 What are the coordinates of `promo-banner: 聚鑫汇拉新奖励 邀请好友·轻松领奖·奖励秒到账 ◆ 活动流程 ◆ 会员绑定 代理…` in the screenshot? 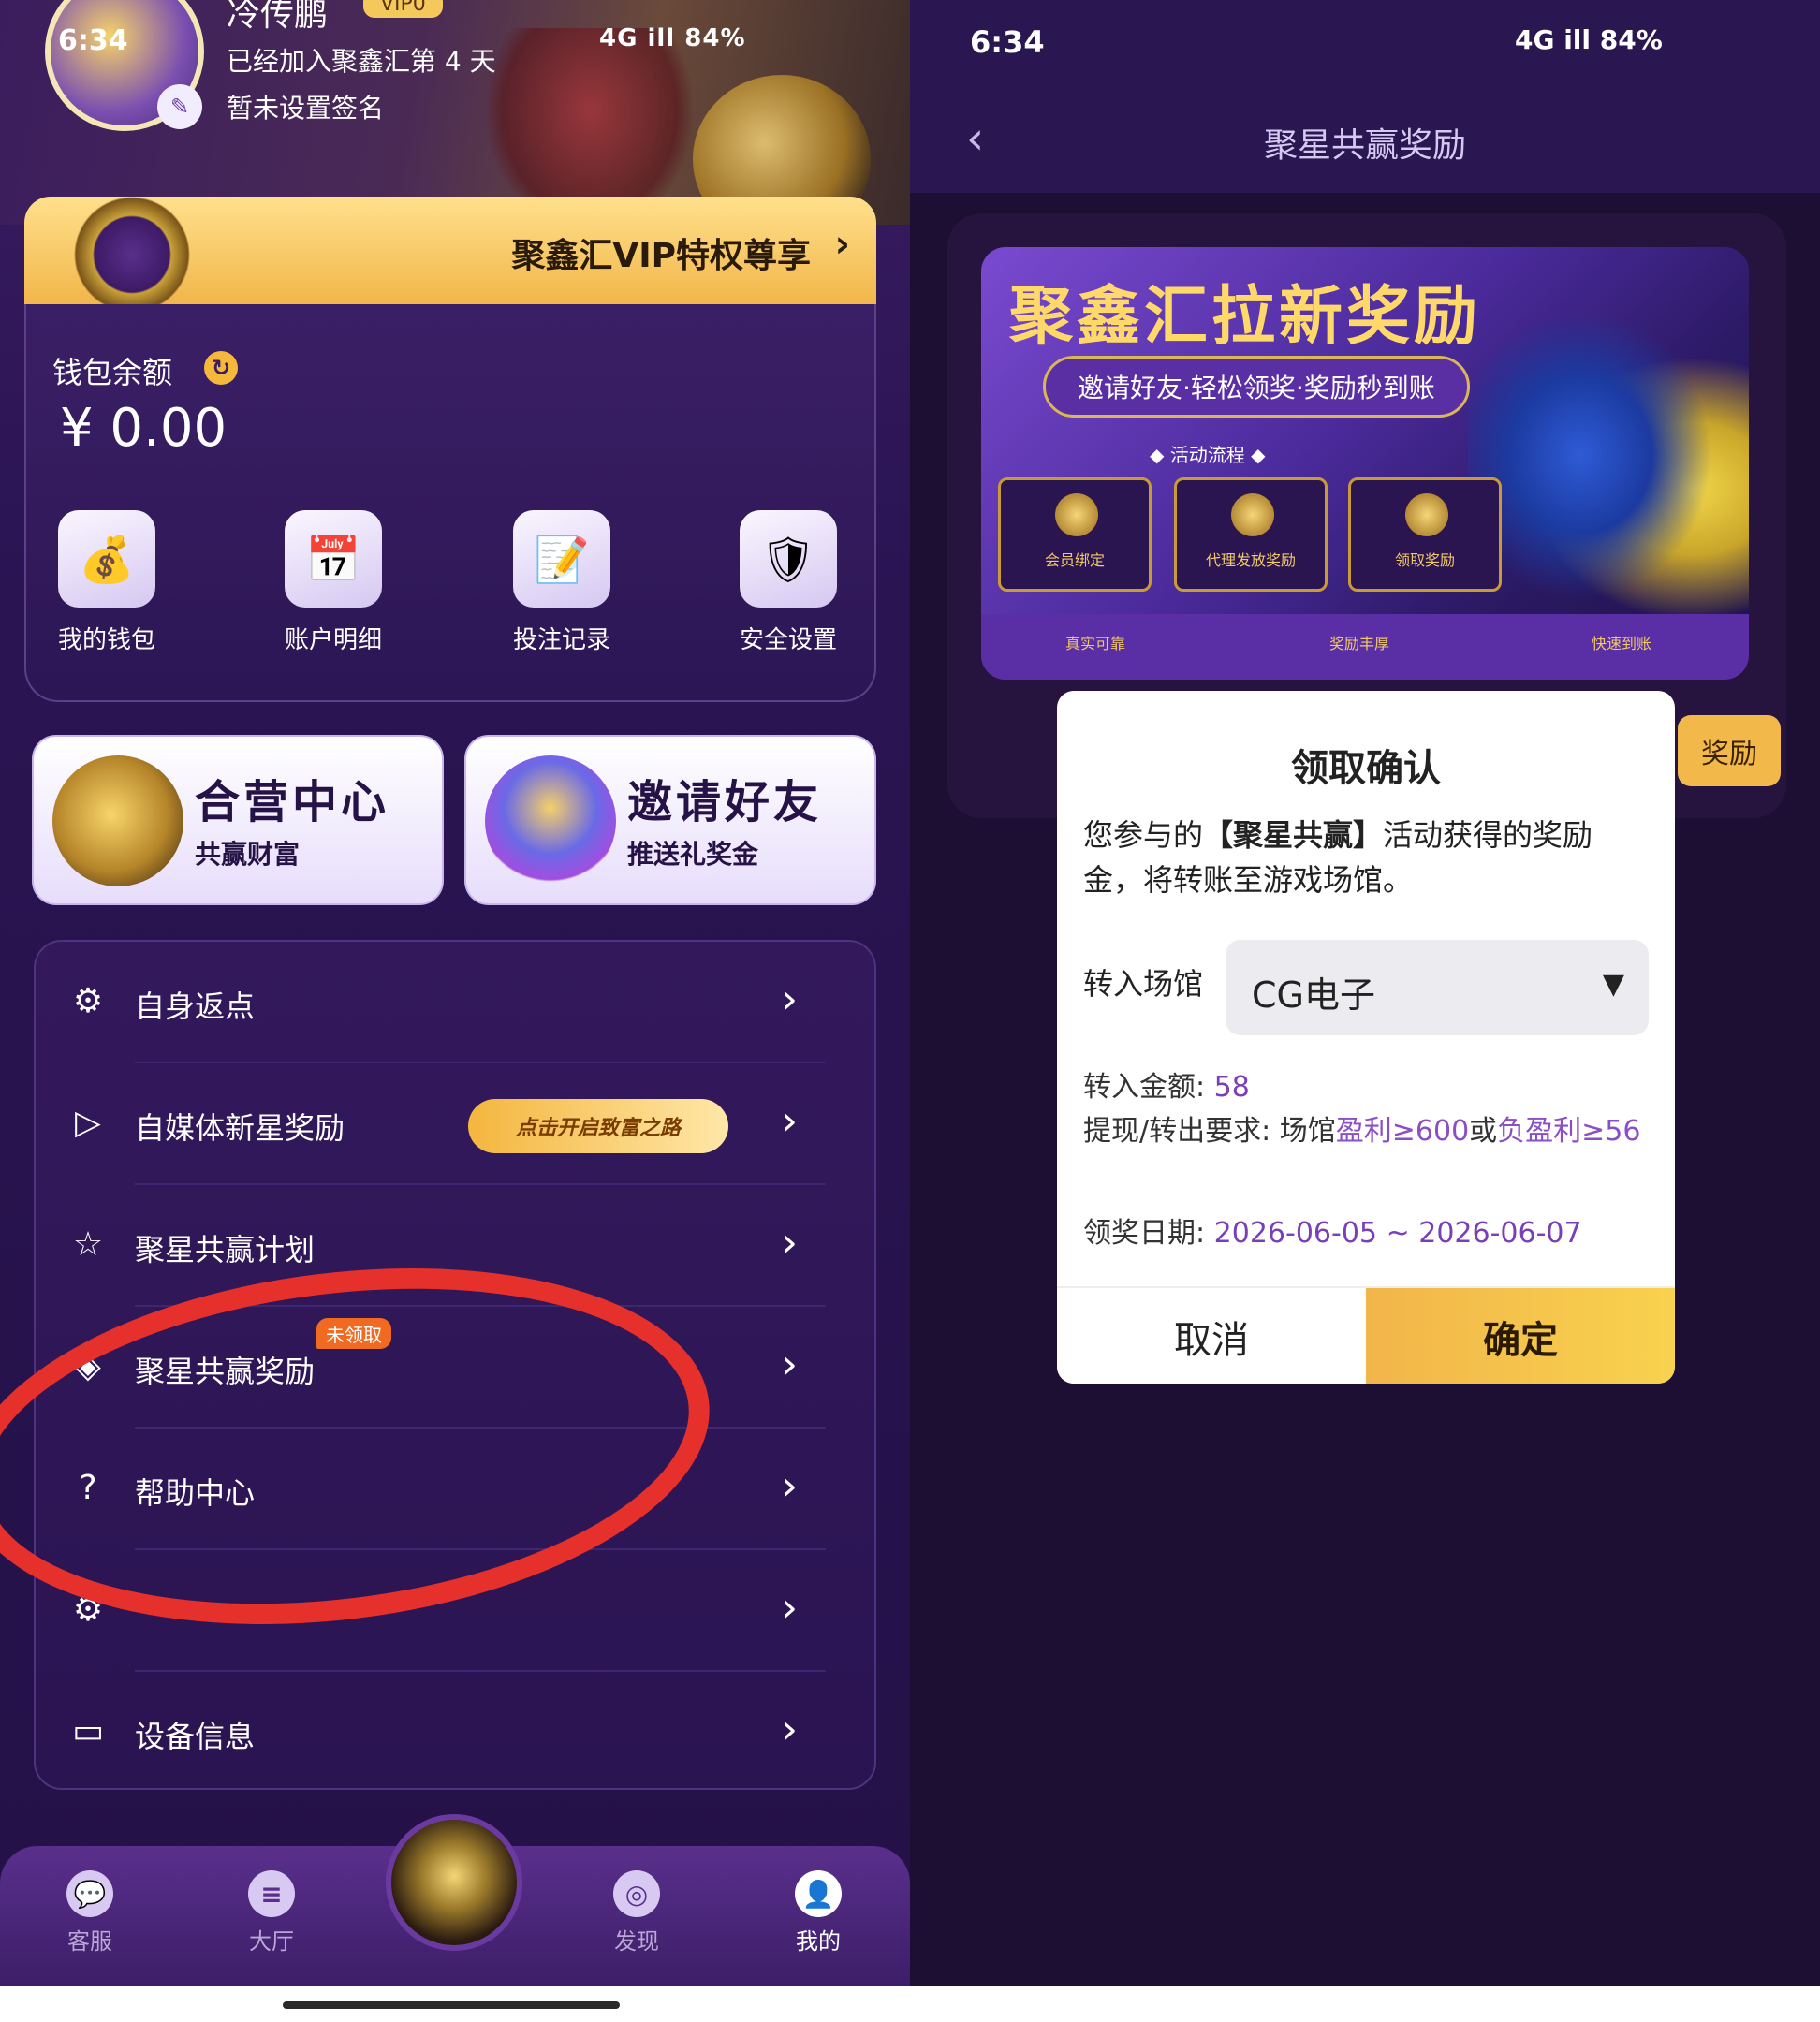 It's located at (1365, 463).